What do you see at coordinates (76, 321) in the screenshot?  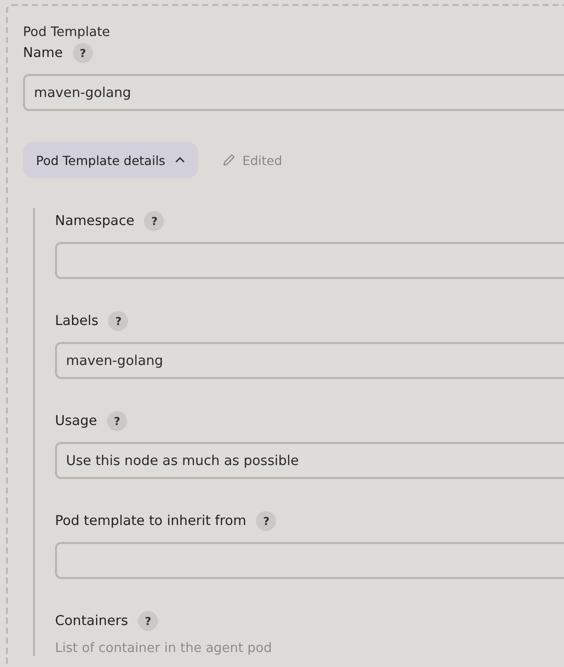 I see `field-label: Labels` at bounding box center [76, 321].